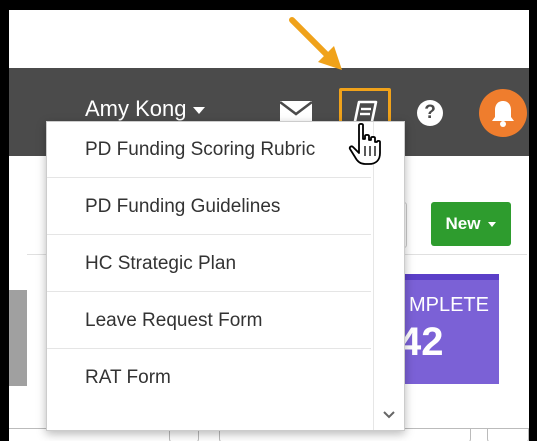  Describe the element at coordinates (388, 276) in the screenshot. I see `dropdown-scrollbar` at that location.